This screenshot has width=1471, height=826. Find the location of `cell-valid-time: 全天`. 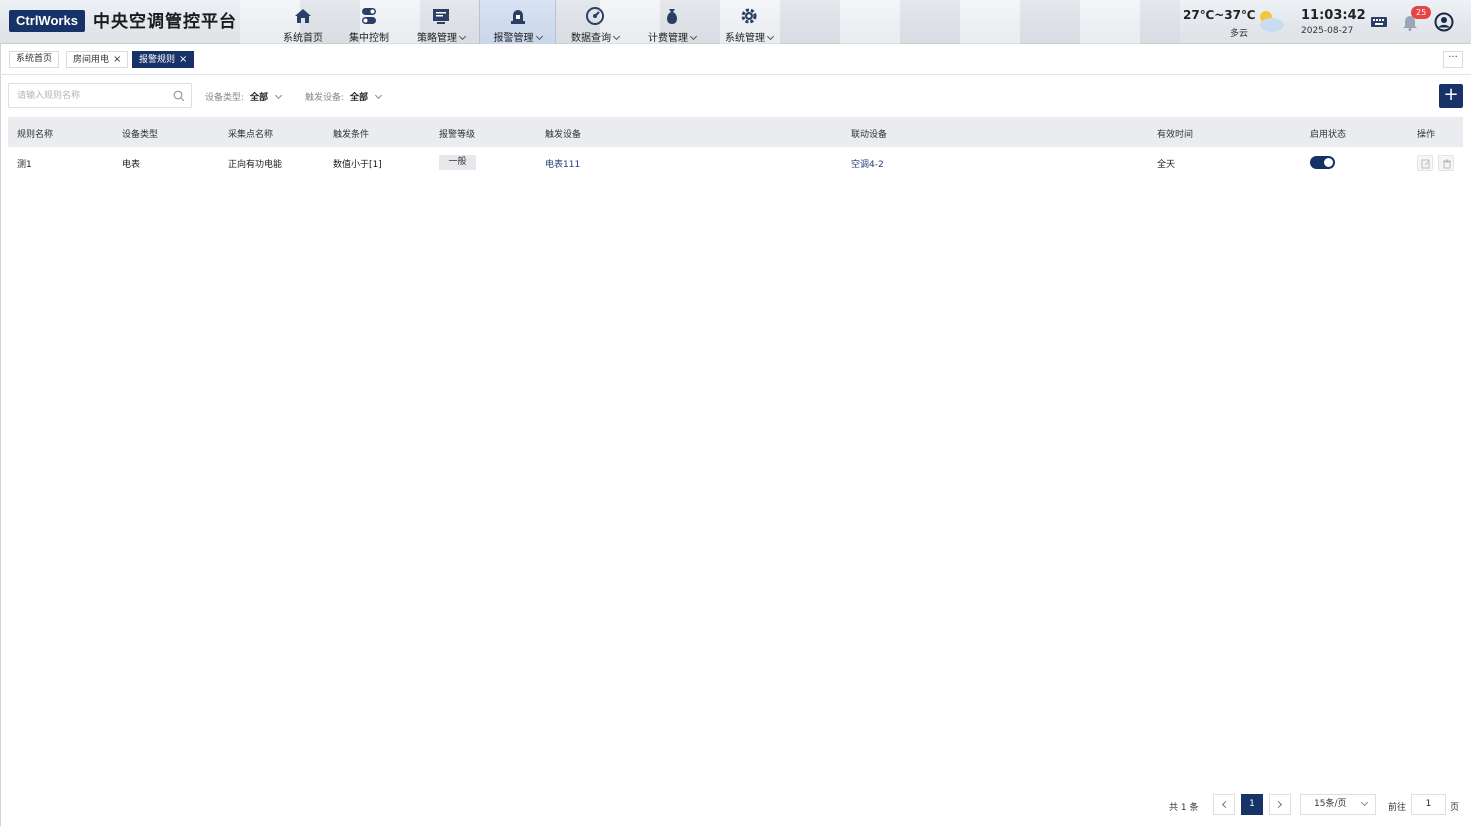

cell-valid-time: 全天 is located at coordinates (1166, 165).